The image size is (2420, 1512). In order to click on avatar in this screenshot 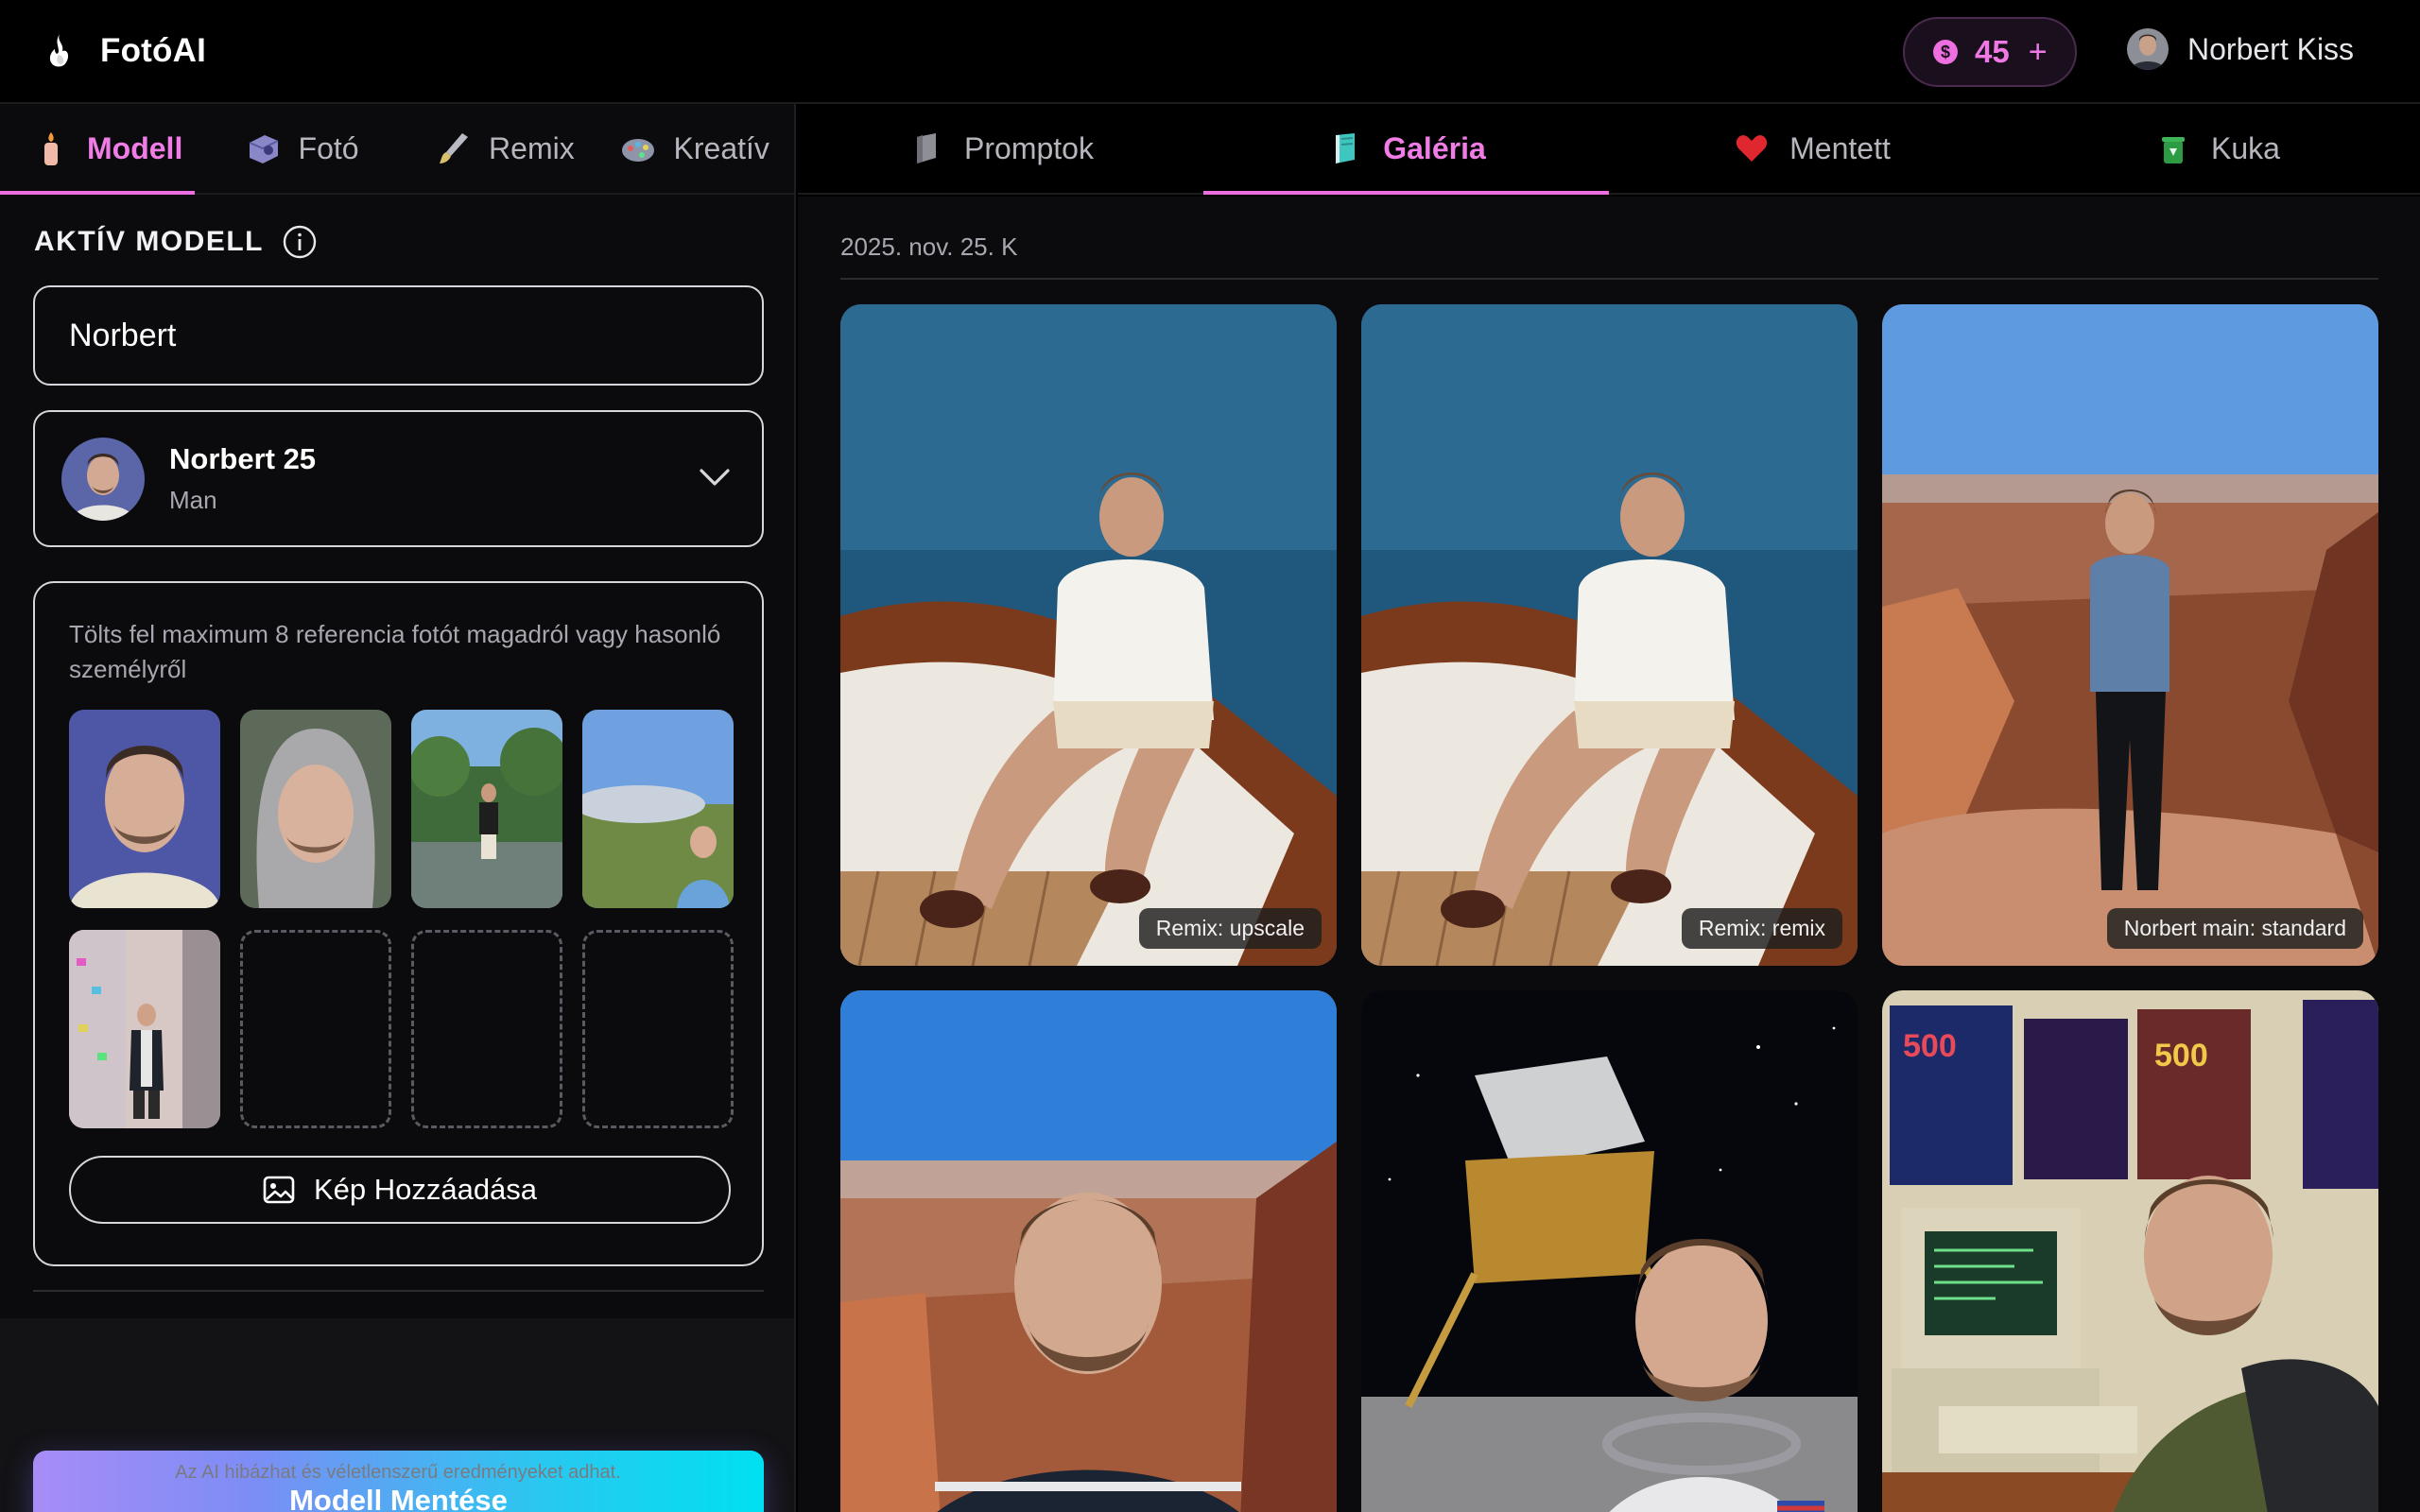, I will do `click(2148, 49)`.